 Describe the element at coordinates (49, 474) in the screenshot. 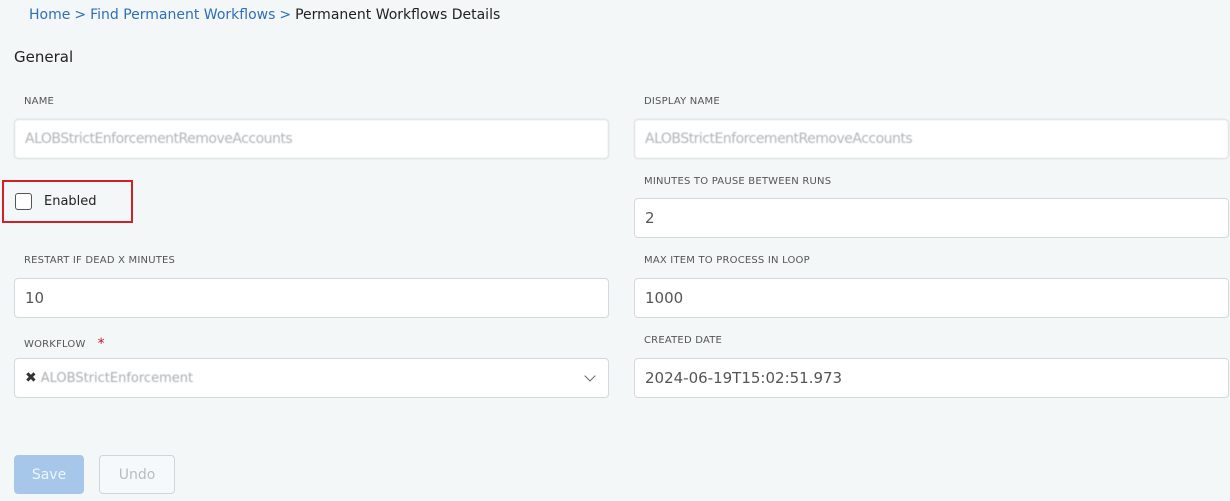

I see `save-button: Save` at that location.